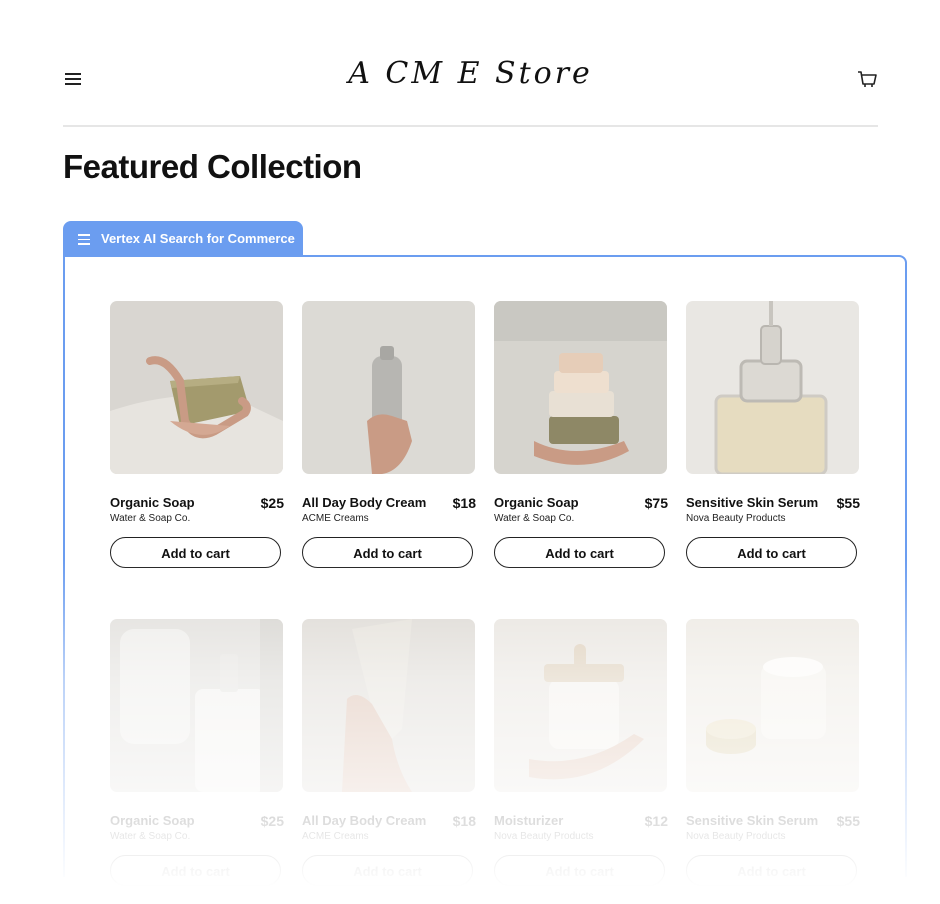 This screenshot has width=940, height=904. Describe the element at coordinates (84, 241) in the screenshot. I see `menu-icon` at that location.